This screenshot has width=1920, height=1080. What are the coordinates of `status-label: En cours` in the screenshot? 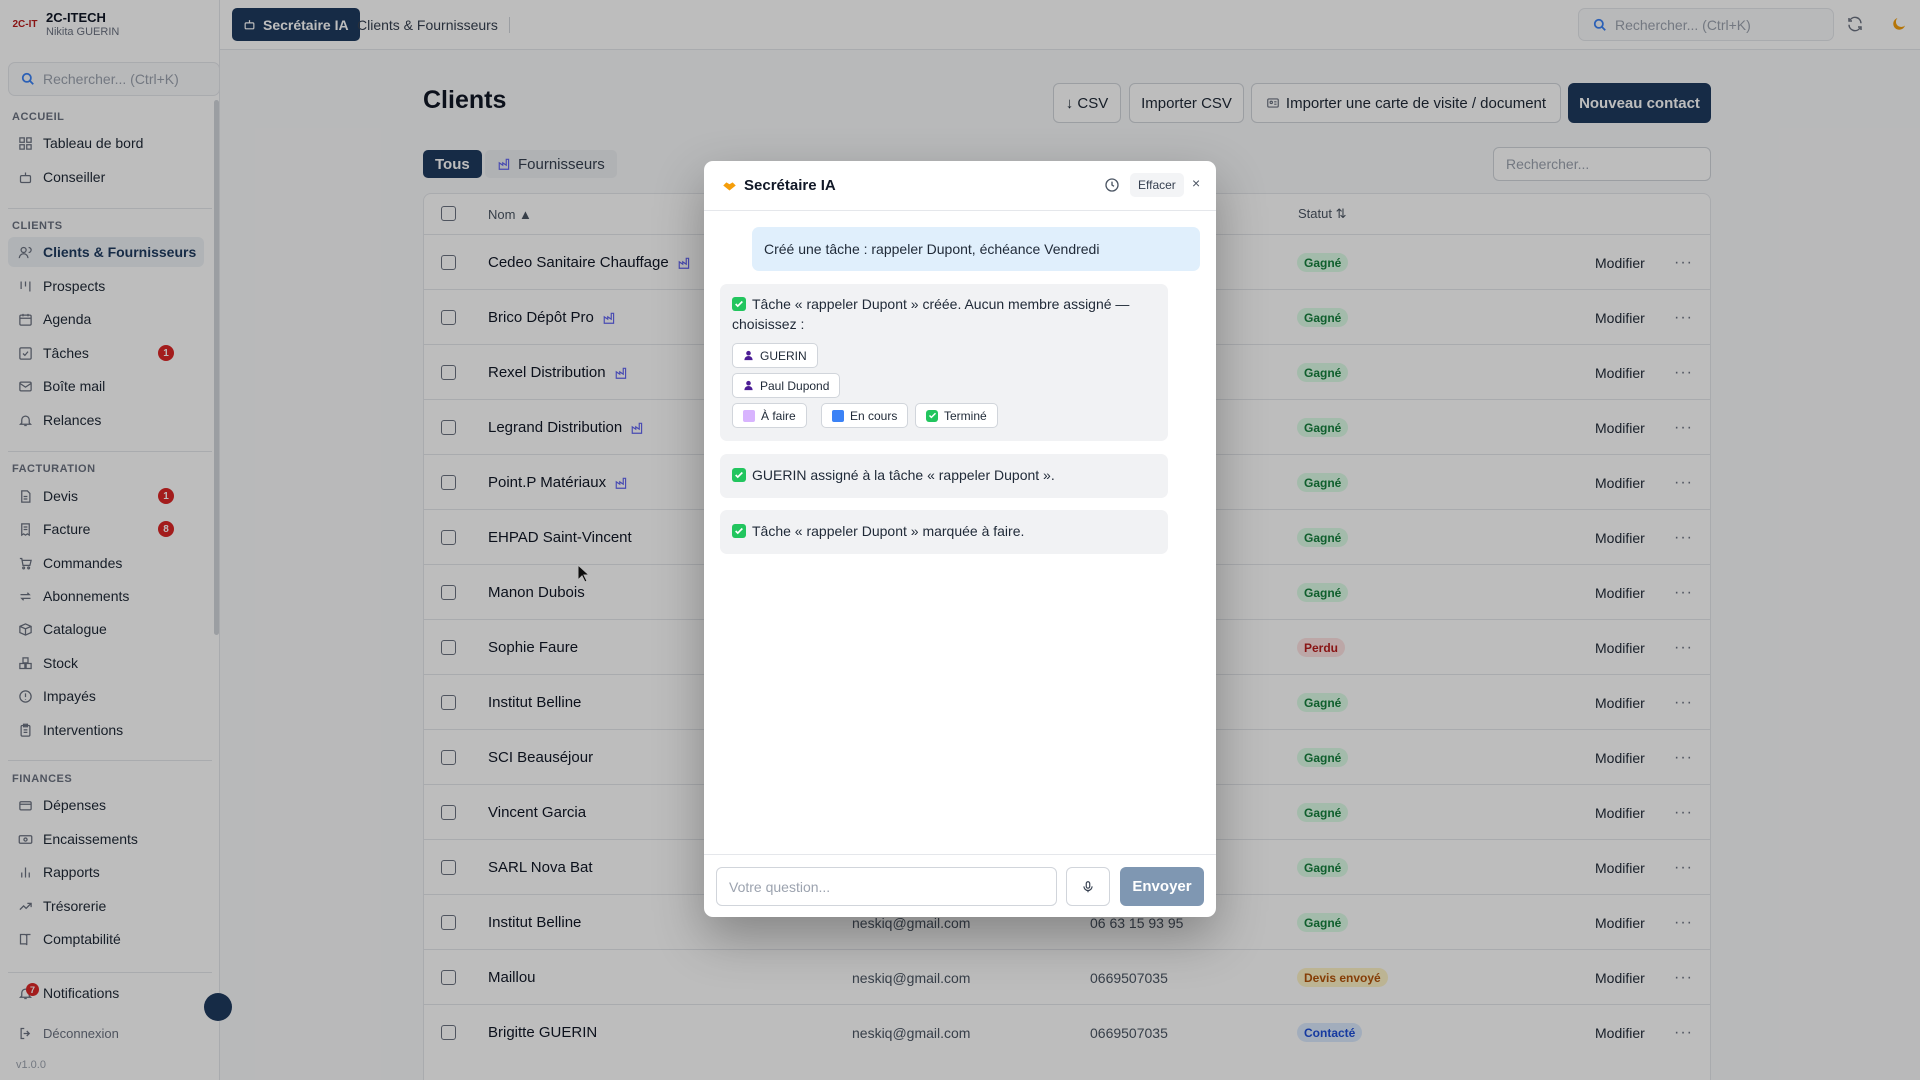 It's located at (874, 415).